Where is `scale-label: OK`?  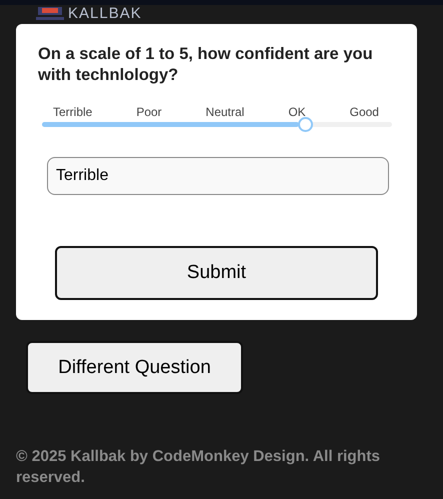
scale-label: OK is located at coordinates (297, 112).